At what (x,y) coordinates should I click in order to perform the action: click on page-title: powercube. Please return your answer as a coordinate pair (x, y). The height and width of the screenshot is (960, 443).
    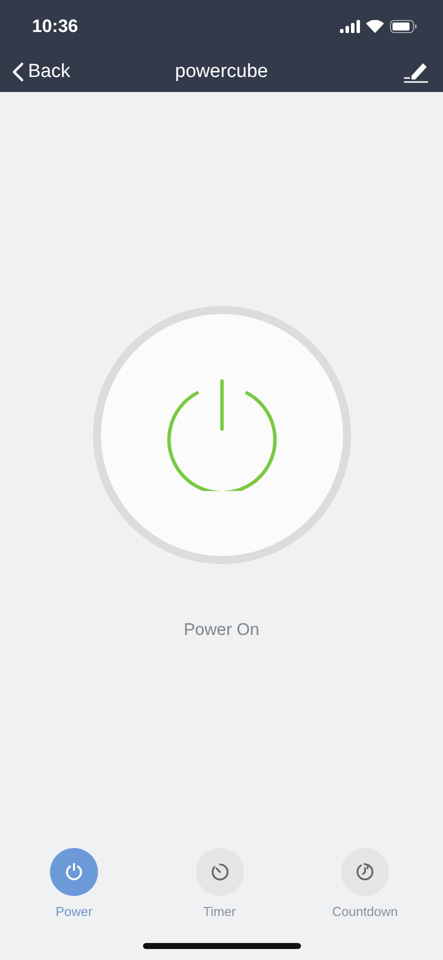
    Looking at the image, I should click on (221, 72).